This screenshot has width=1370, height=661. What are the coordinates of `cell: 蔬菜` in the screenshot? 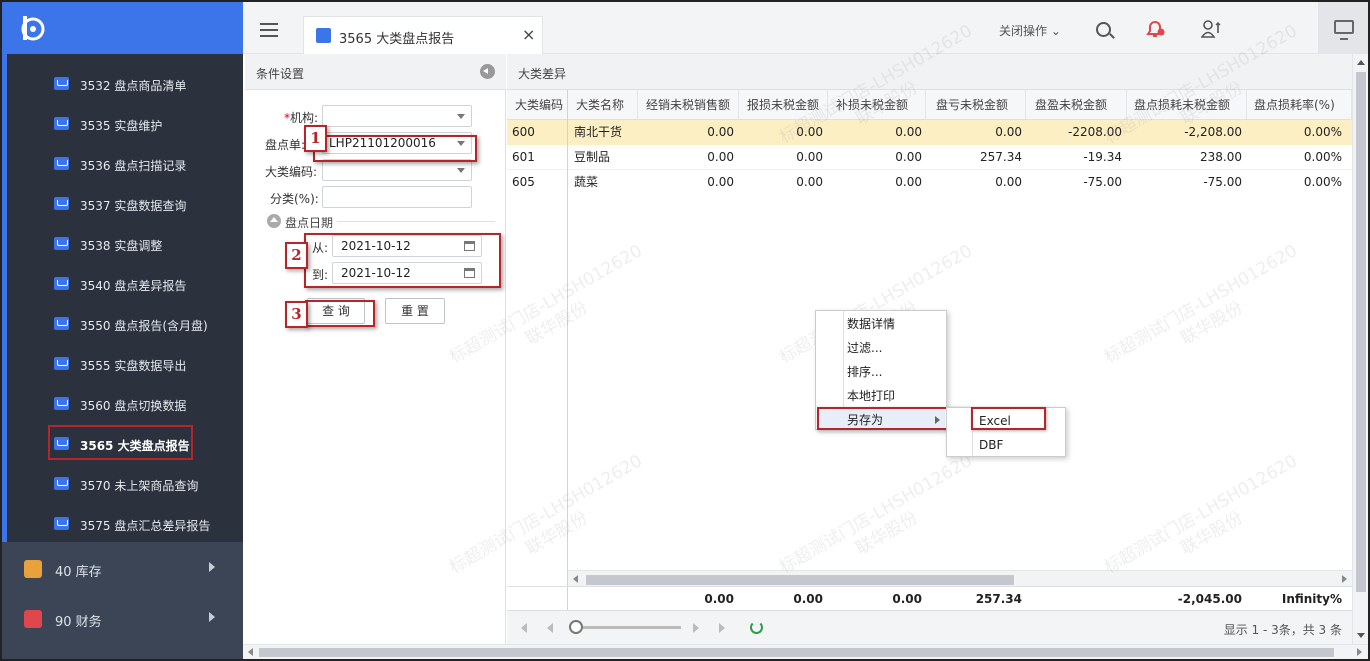 It's located at (586, 182).